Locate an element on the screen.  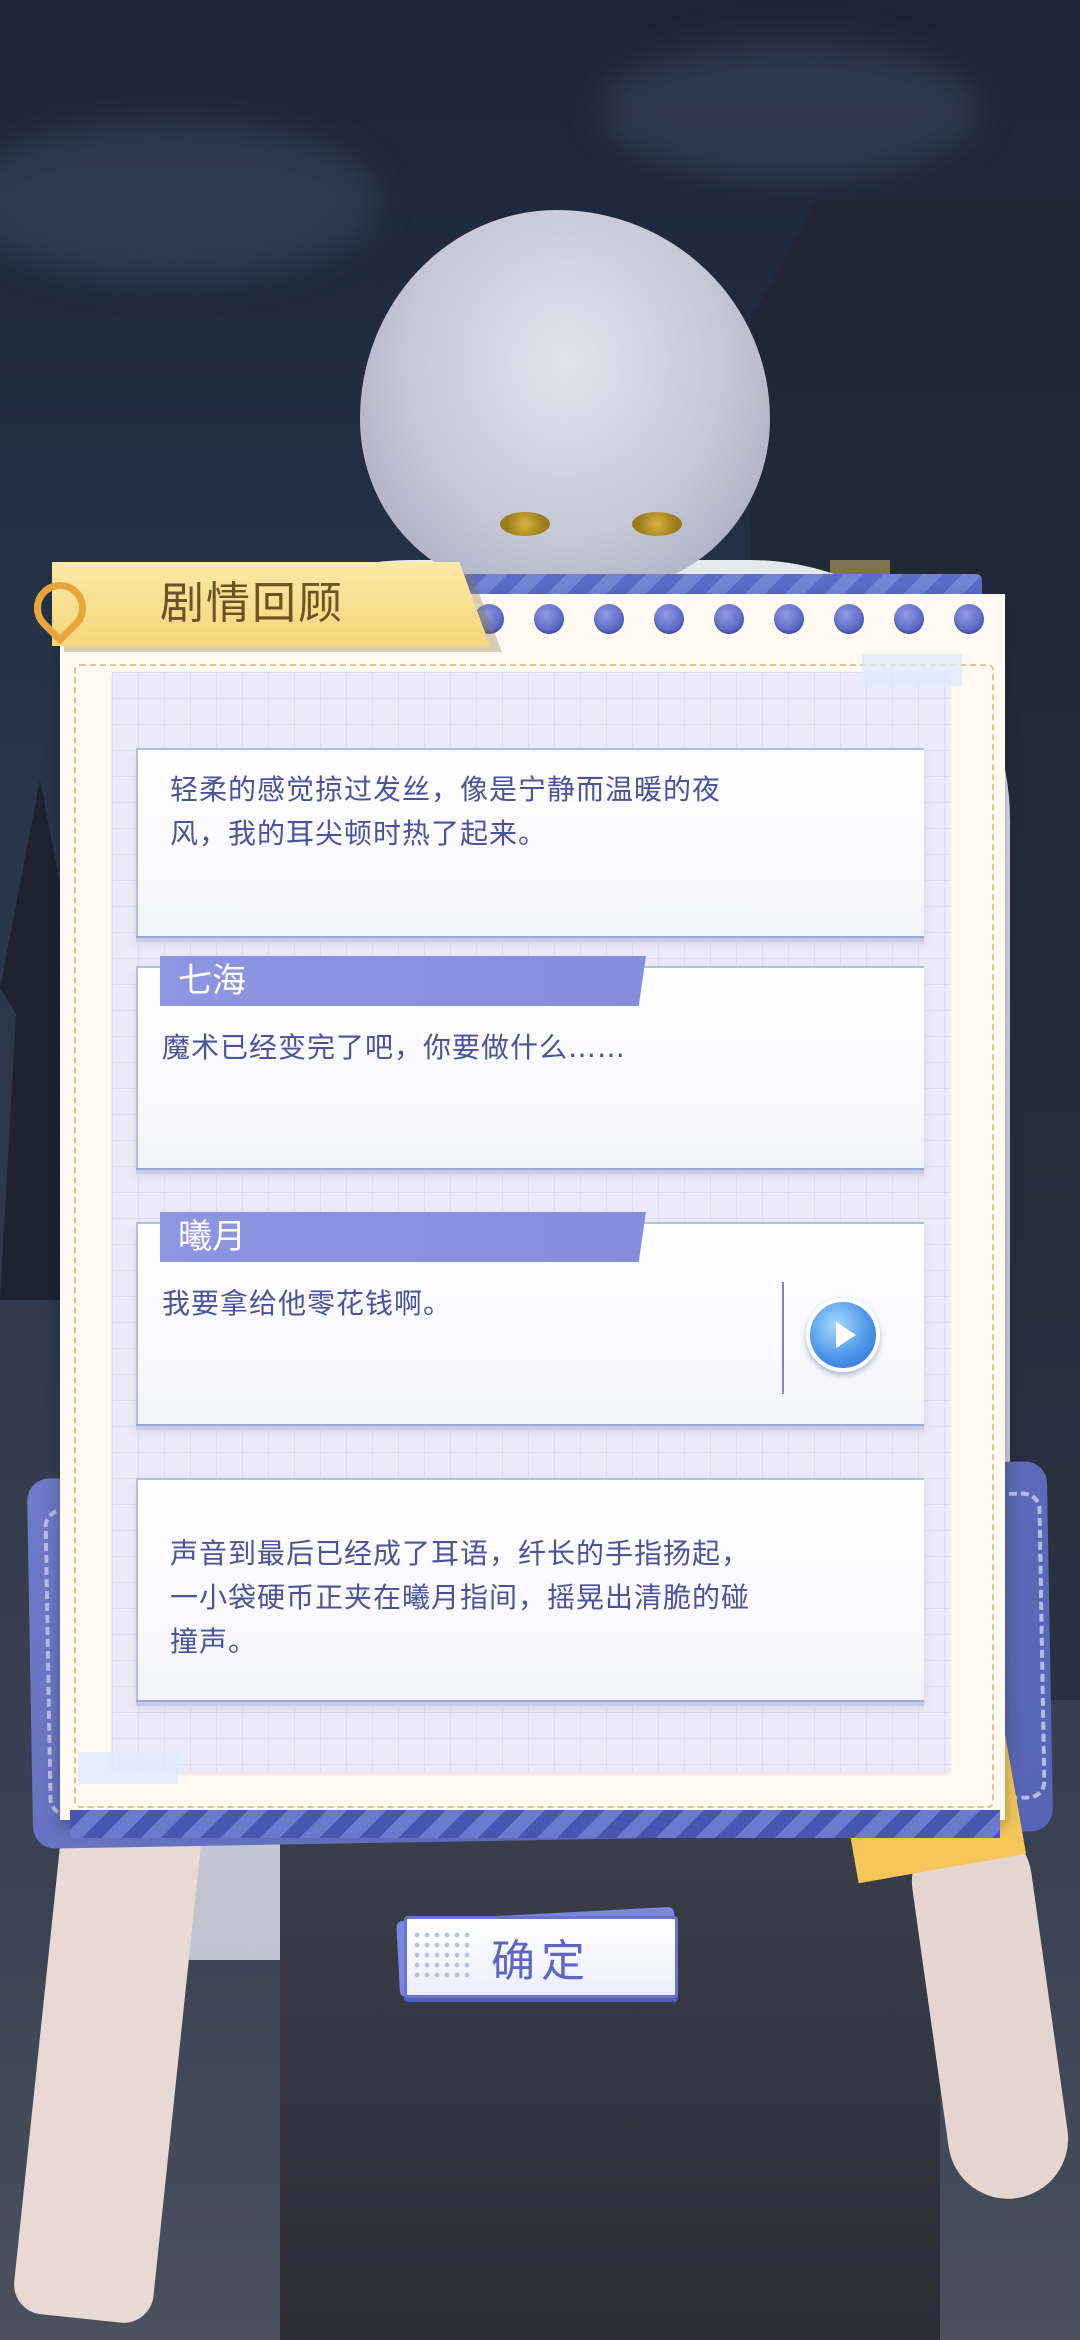
dialogue-text: 我要拿给他零花钱啊。 is located at coordinates (307, 1303).